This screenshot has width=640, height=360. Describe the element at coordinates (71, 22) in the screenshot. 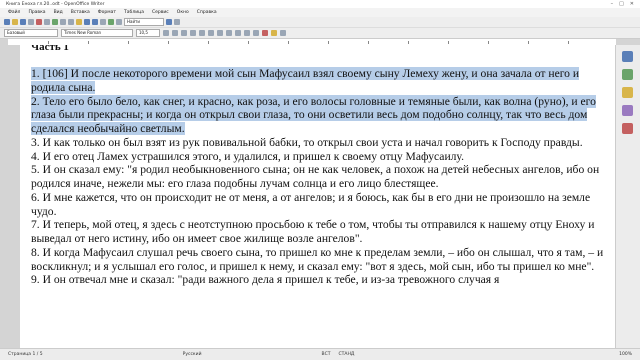

I see `copy-icon` at that location.